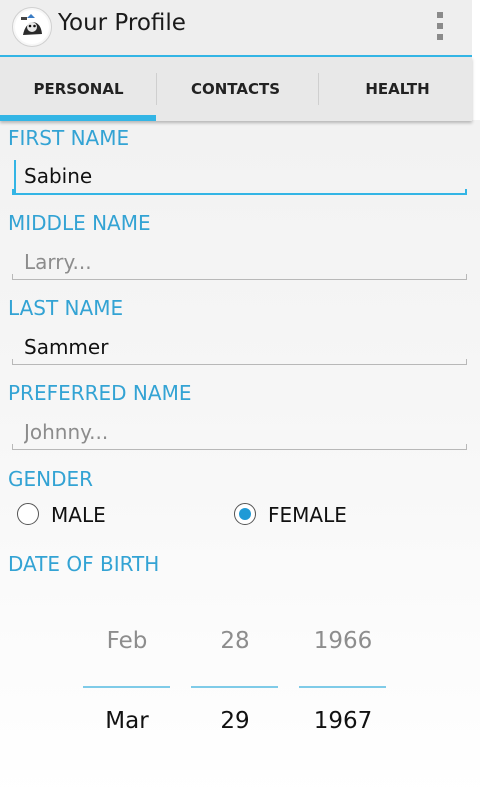 The image size is (480, 800). I want to click on preferred-name-field, so click(239, 432).